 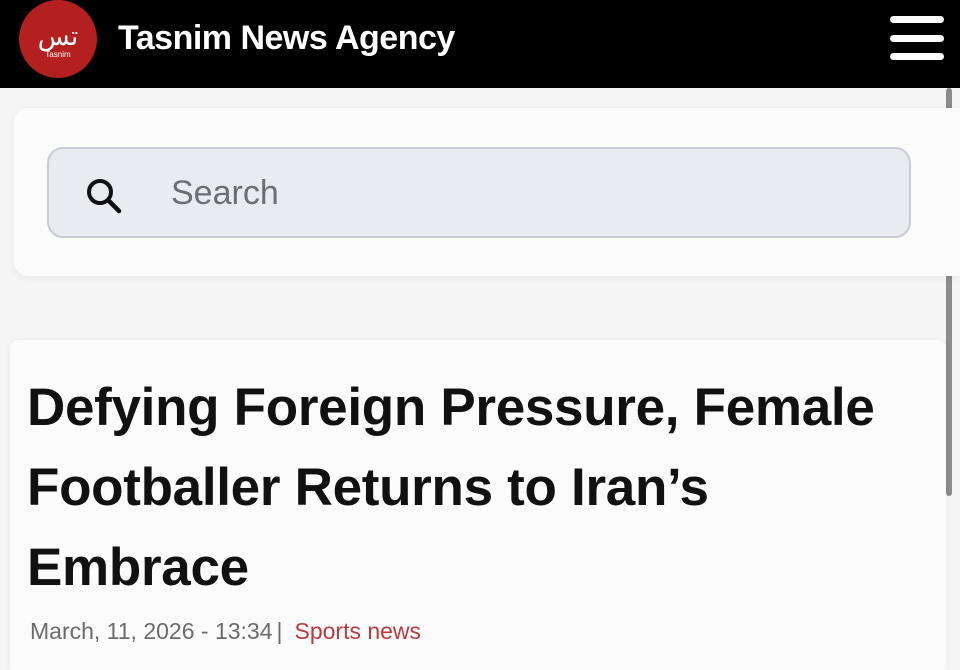 What do you see at coordinates (357, 631) in the screenshot?
I see `category-link: Sports news` at bounding box center [357, 631].